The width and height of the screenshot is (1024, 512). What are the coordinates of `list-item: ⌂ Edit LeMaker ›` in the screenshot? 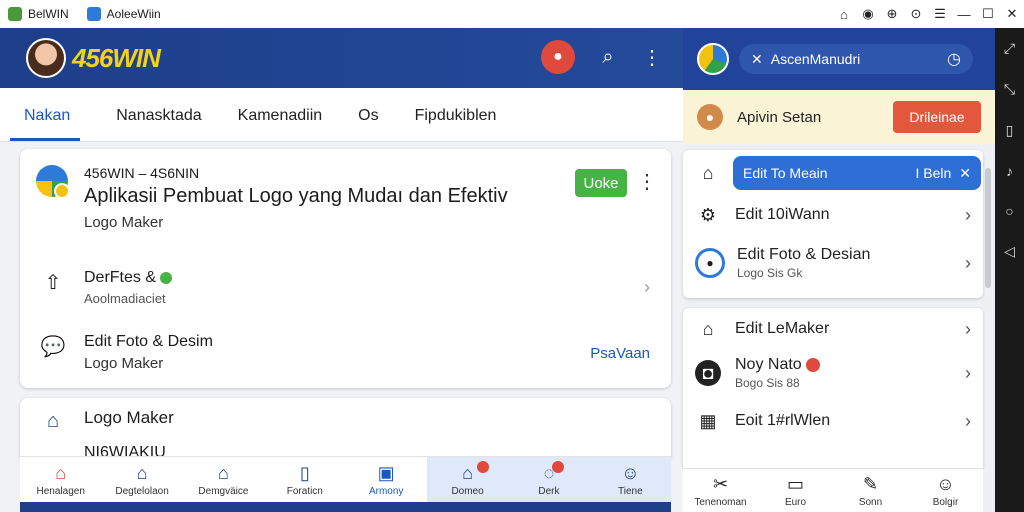 It's located at (833, 329).